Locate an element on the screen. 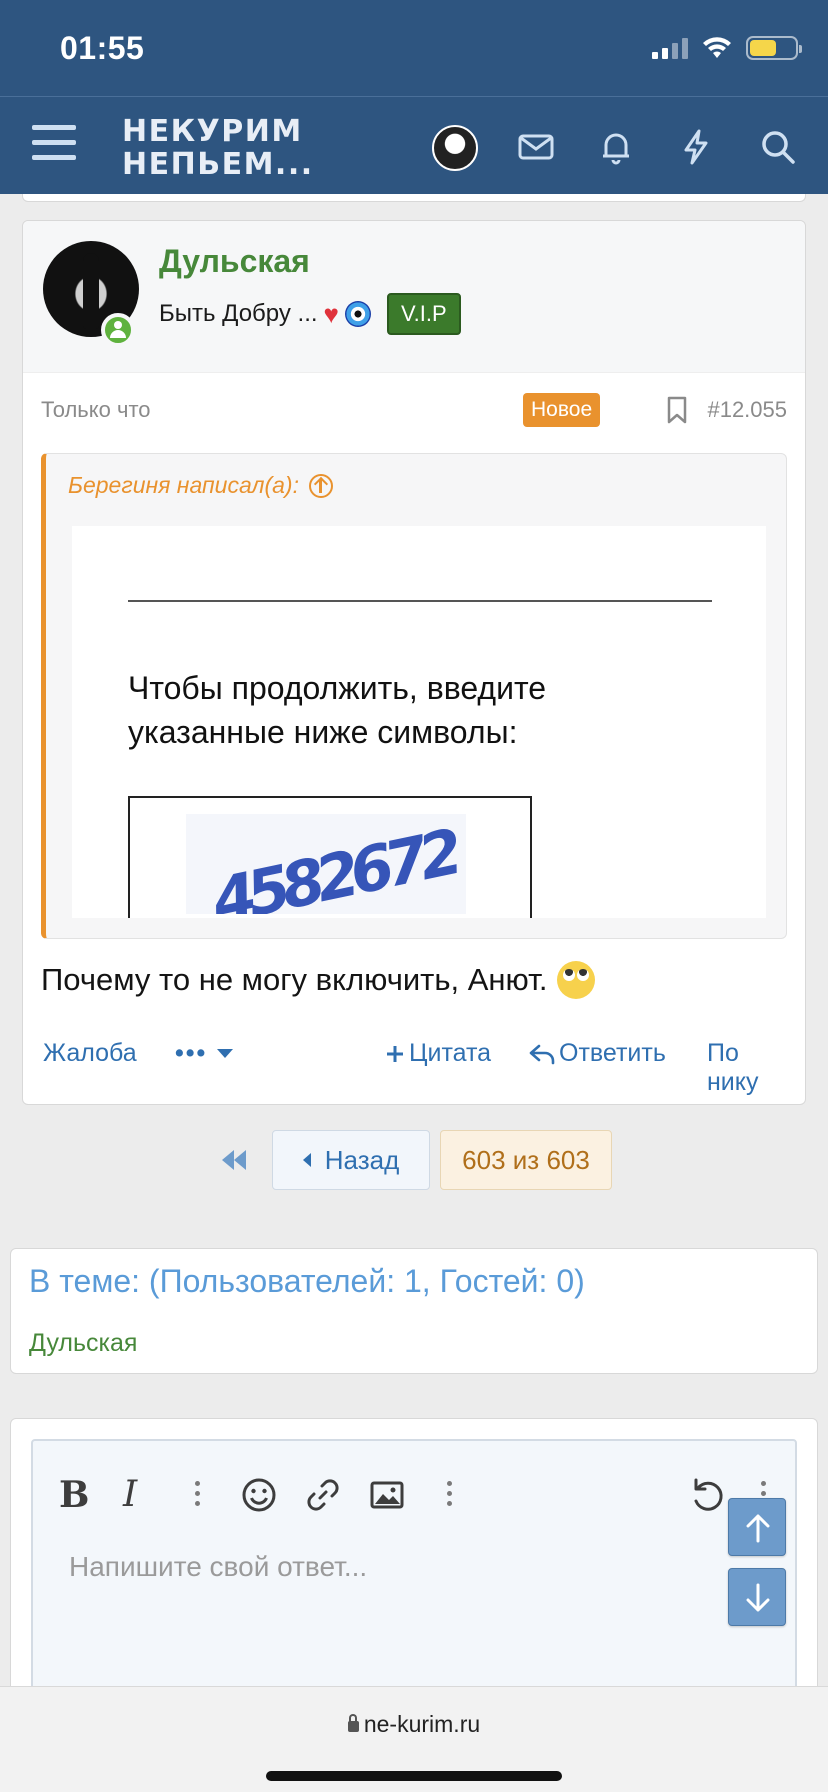 The image size is (828, 1792). previous-post-edge is located at coordinates (414, 198).